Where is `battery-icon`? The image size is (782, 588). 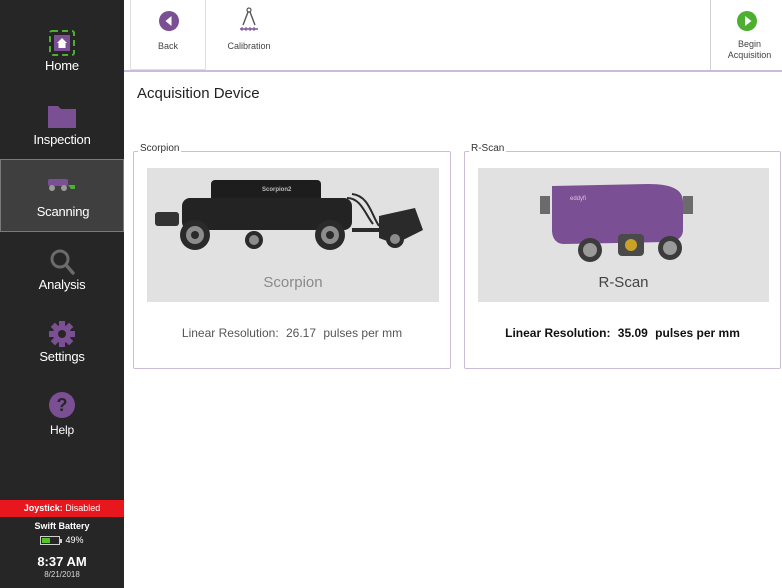
battery-icon is located at coordinates (51, 540).